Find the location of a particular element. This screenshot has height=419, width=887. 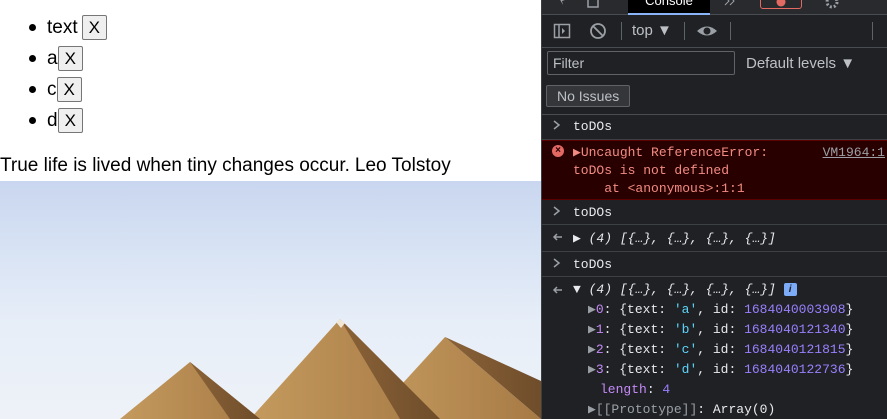

more-options-icon is located at coordinates (867, 4).